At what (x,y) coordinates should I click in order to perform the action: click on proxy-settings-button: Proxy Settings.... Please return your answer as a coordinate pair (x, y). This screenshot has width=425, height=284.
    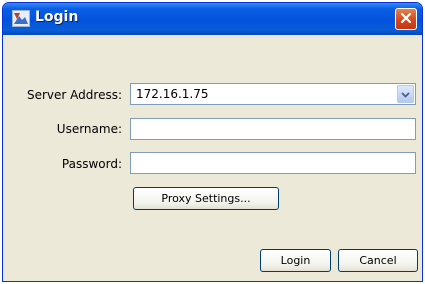
    Looking at the image, I should click on (206, 198).